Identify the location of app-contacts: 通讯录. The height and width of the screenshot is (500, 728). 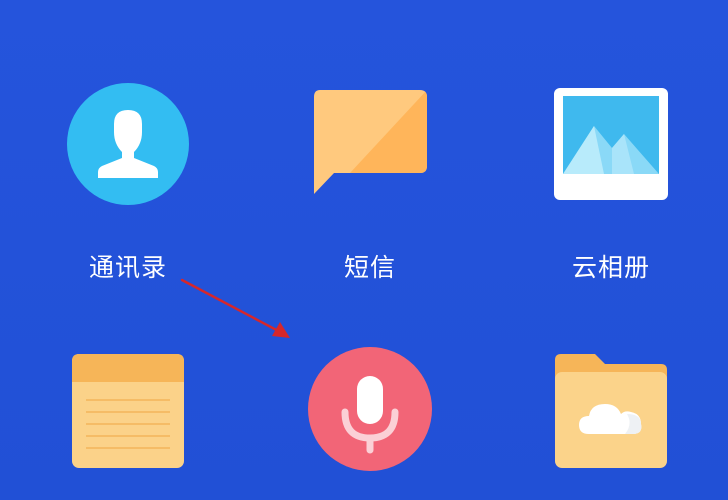
(128, 182).